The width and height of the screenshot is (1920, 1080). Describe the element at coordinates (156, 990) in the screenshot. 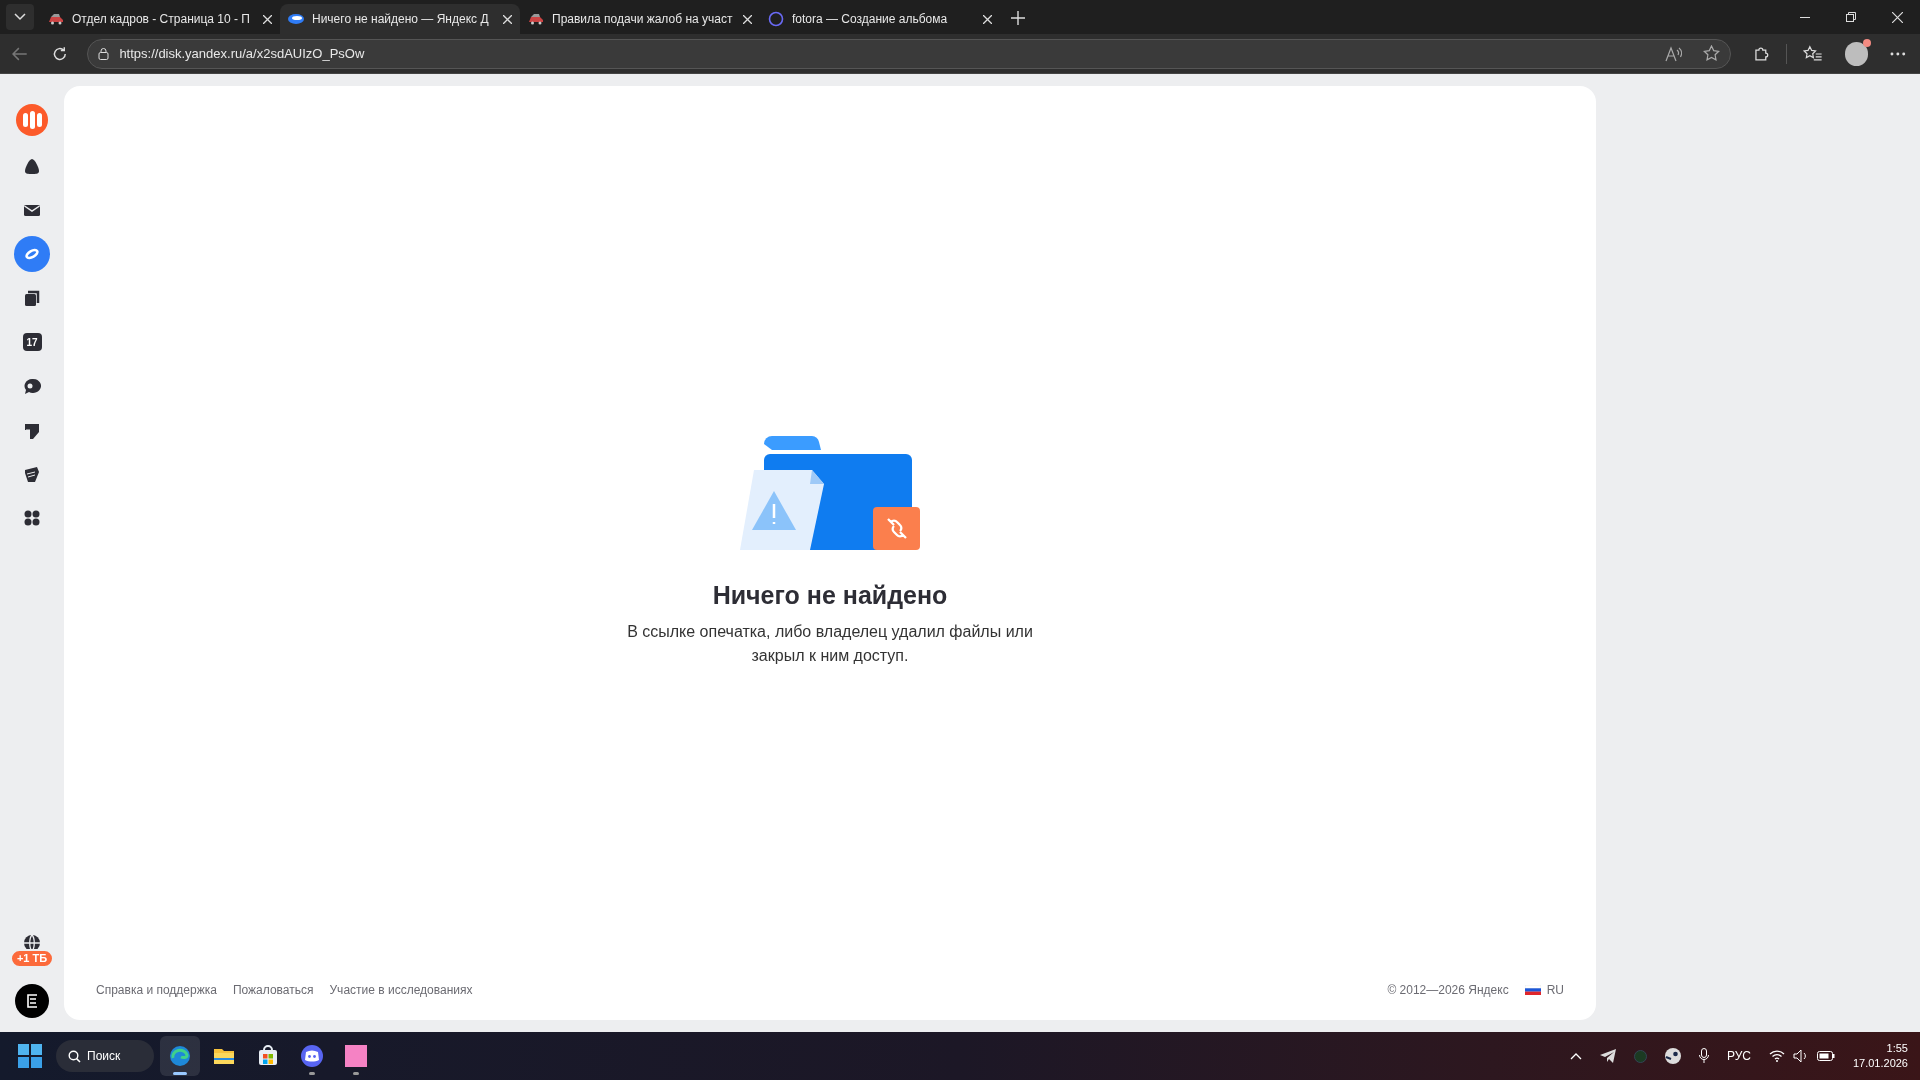

I see `footer-link: Справка и поддержка` at that location.